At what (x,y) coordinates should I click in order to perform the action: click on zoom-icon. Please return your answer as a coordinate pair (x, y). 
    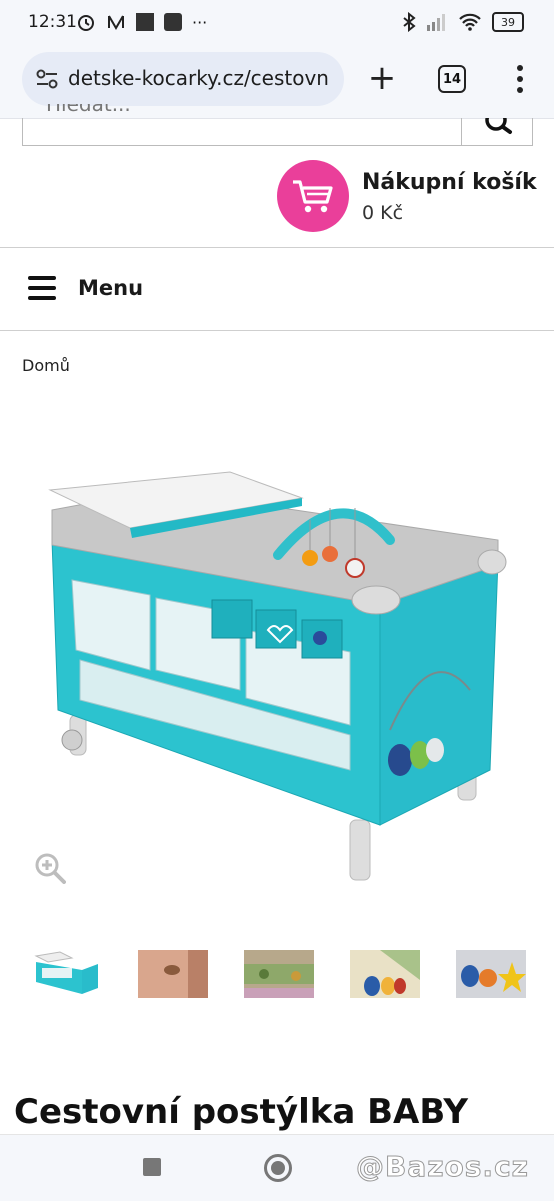
    Looking at the image, I should click on (50, 868).